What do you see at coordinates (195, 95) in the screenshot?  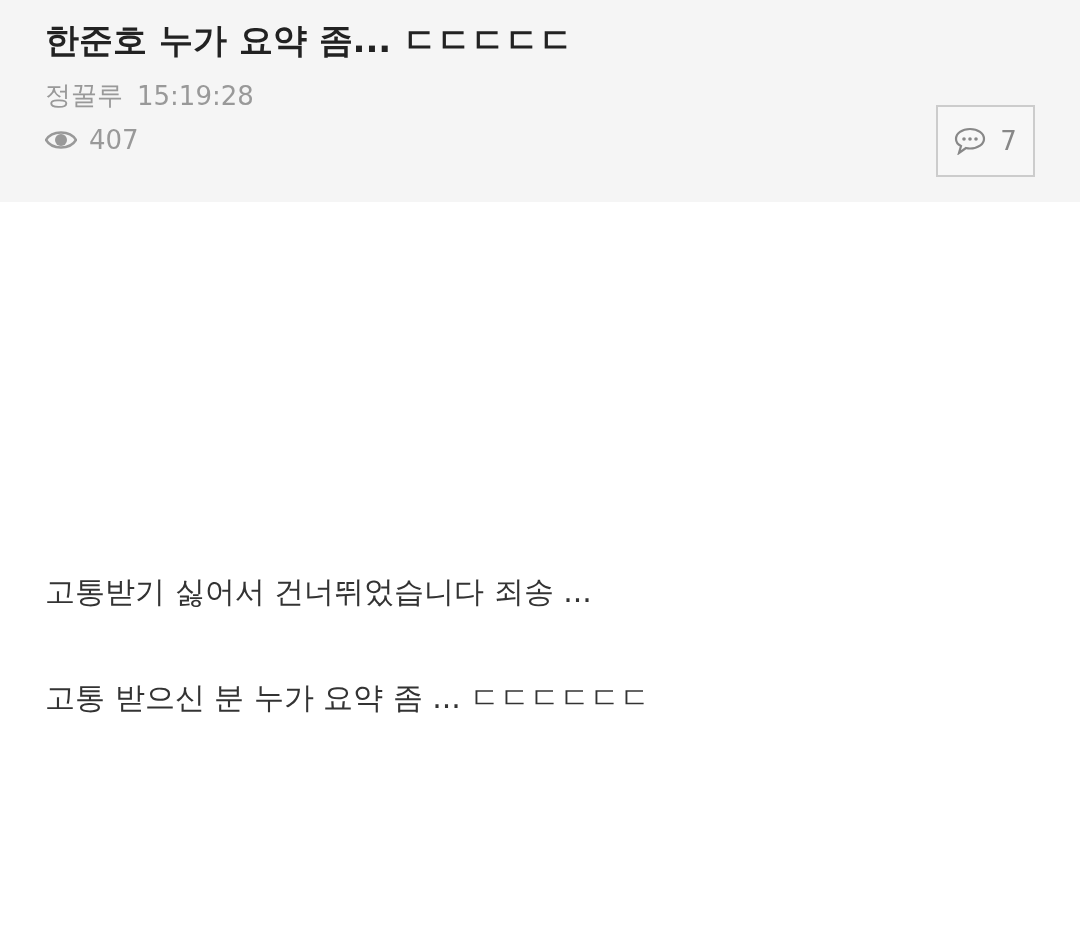 I see `post-time: 15:19:28` at bounding box center [195, 95].